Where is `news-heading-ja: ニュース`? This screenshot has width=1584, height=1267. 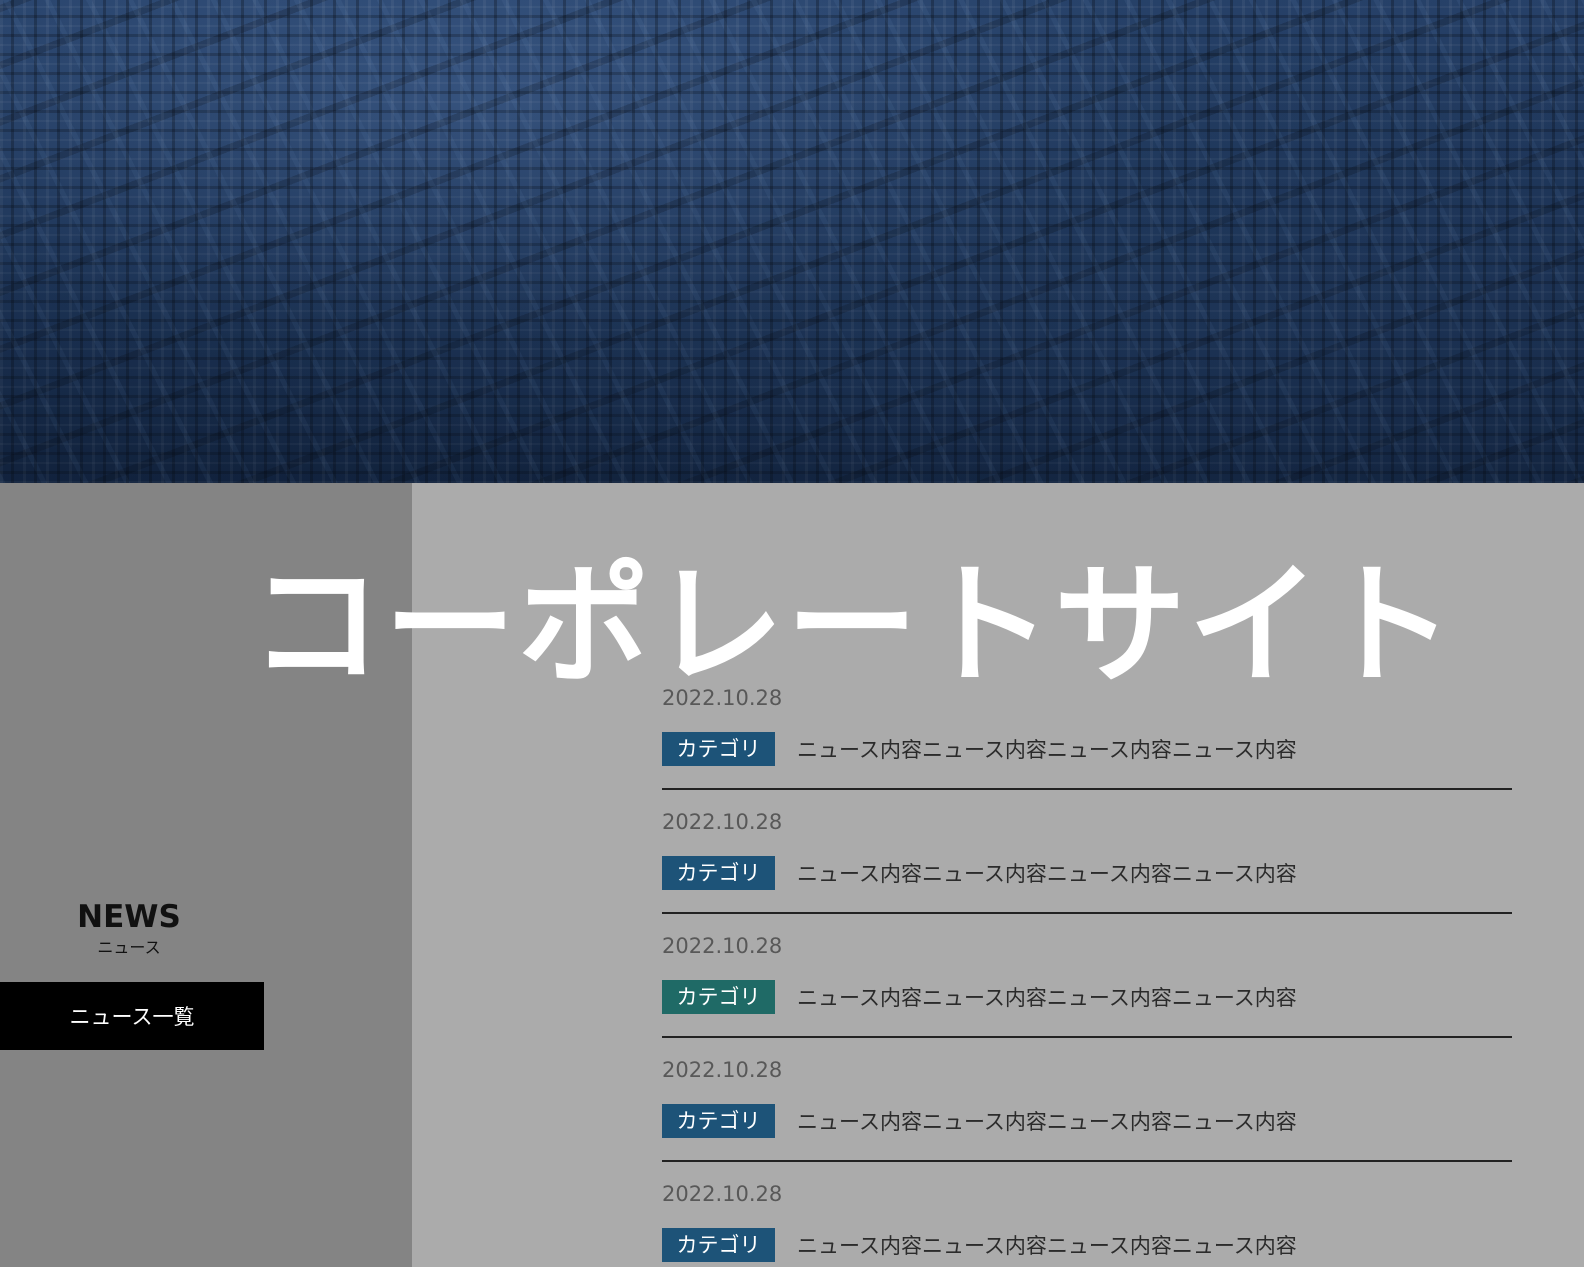
news-heading-ja: ニュース is located at coordinates (129, 947).